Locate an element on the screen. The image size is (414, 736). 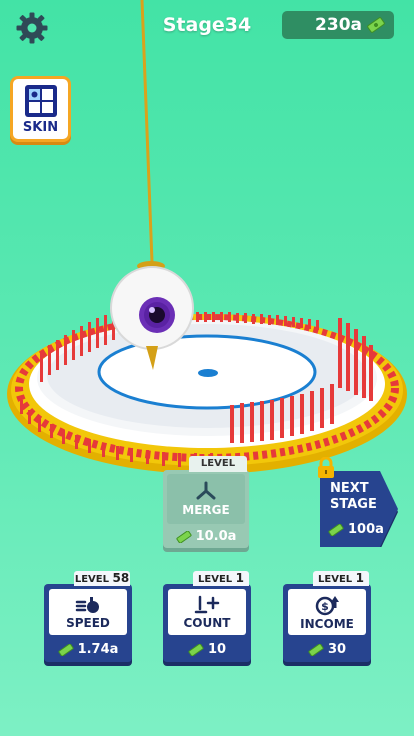
merge-button: LEVEL 201 MERGE 10.0a is located at coordinates (206, 502).